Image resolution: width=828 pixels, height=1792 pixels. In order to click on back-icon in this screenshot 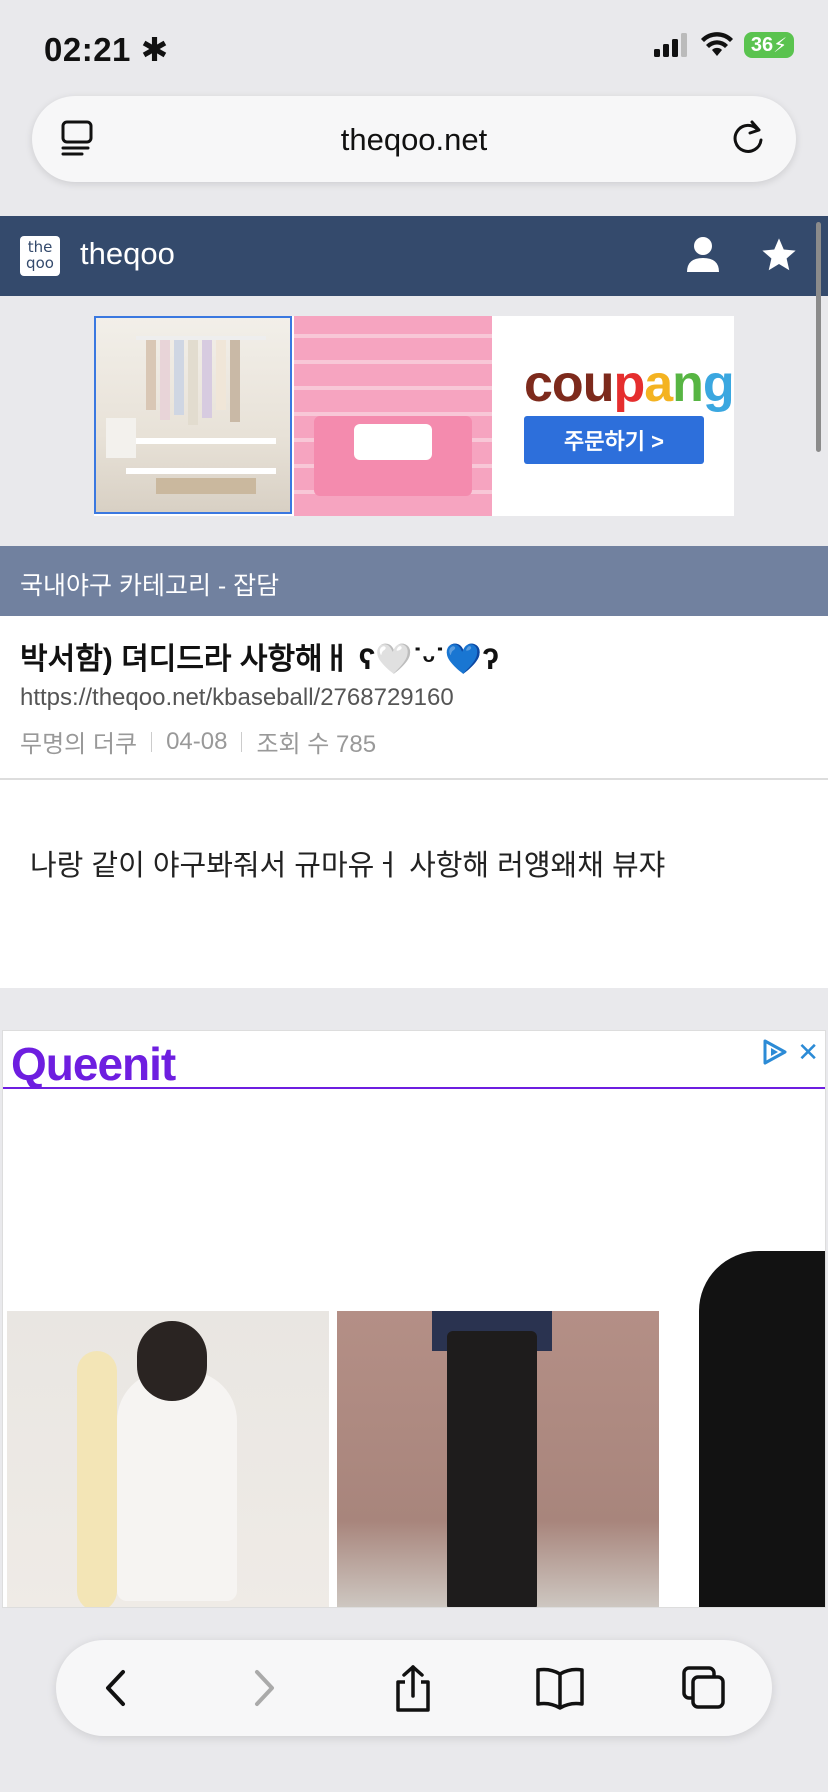, I will do `click(116, 1688)`.